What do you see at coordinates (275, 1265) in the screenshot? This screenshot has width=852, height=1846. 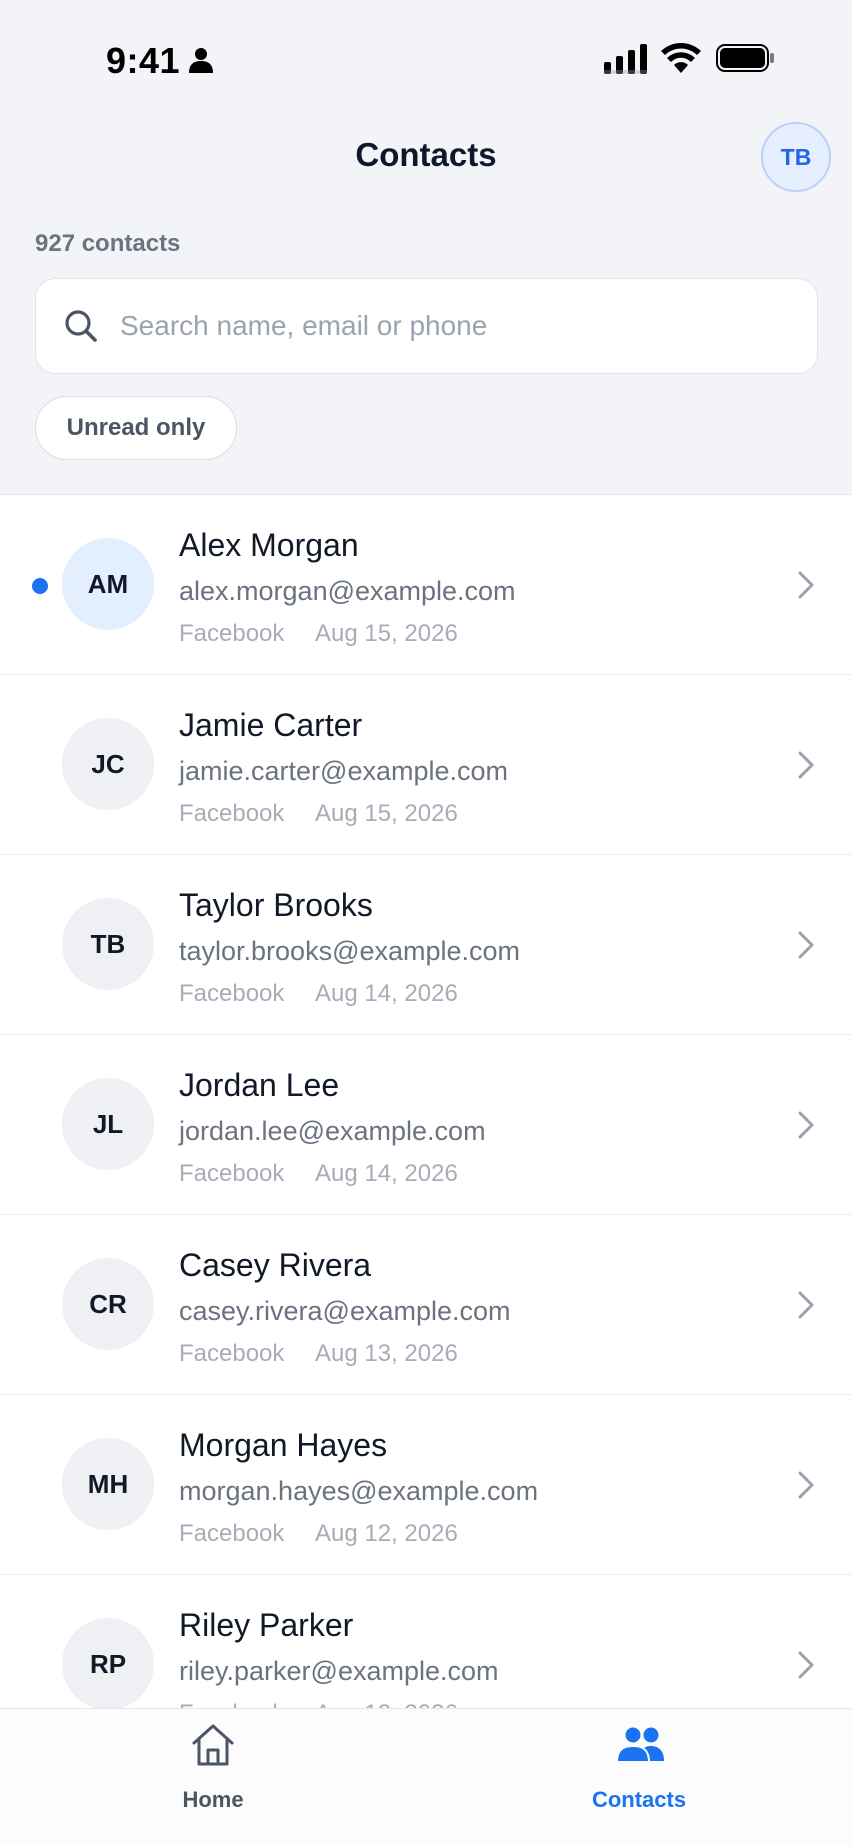 I see `contact-name: Casey Rivera` at bounding box center [275, 1265].